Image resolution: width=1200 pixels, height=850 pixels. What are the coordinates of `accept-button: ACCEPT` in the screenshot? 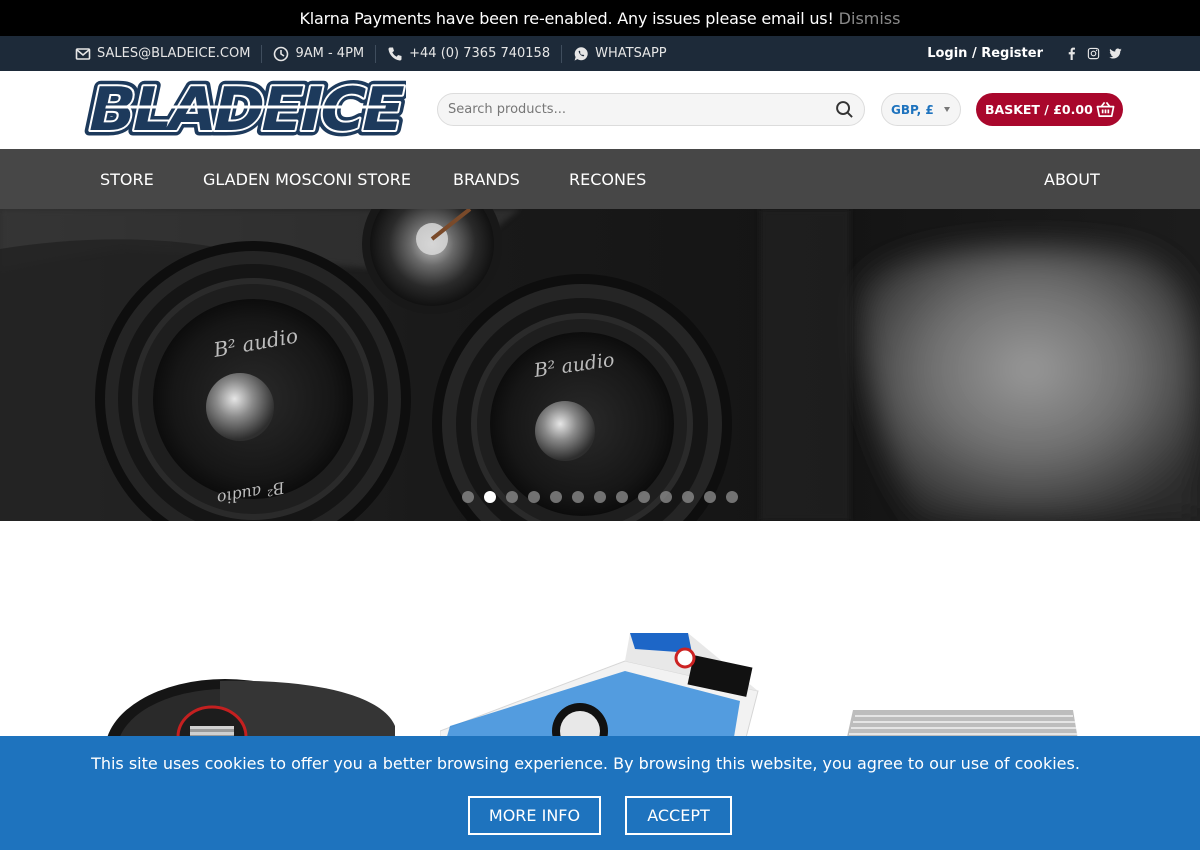 It's located at (678, 815).